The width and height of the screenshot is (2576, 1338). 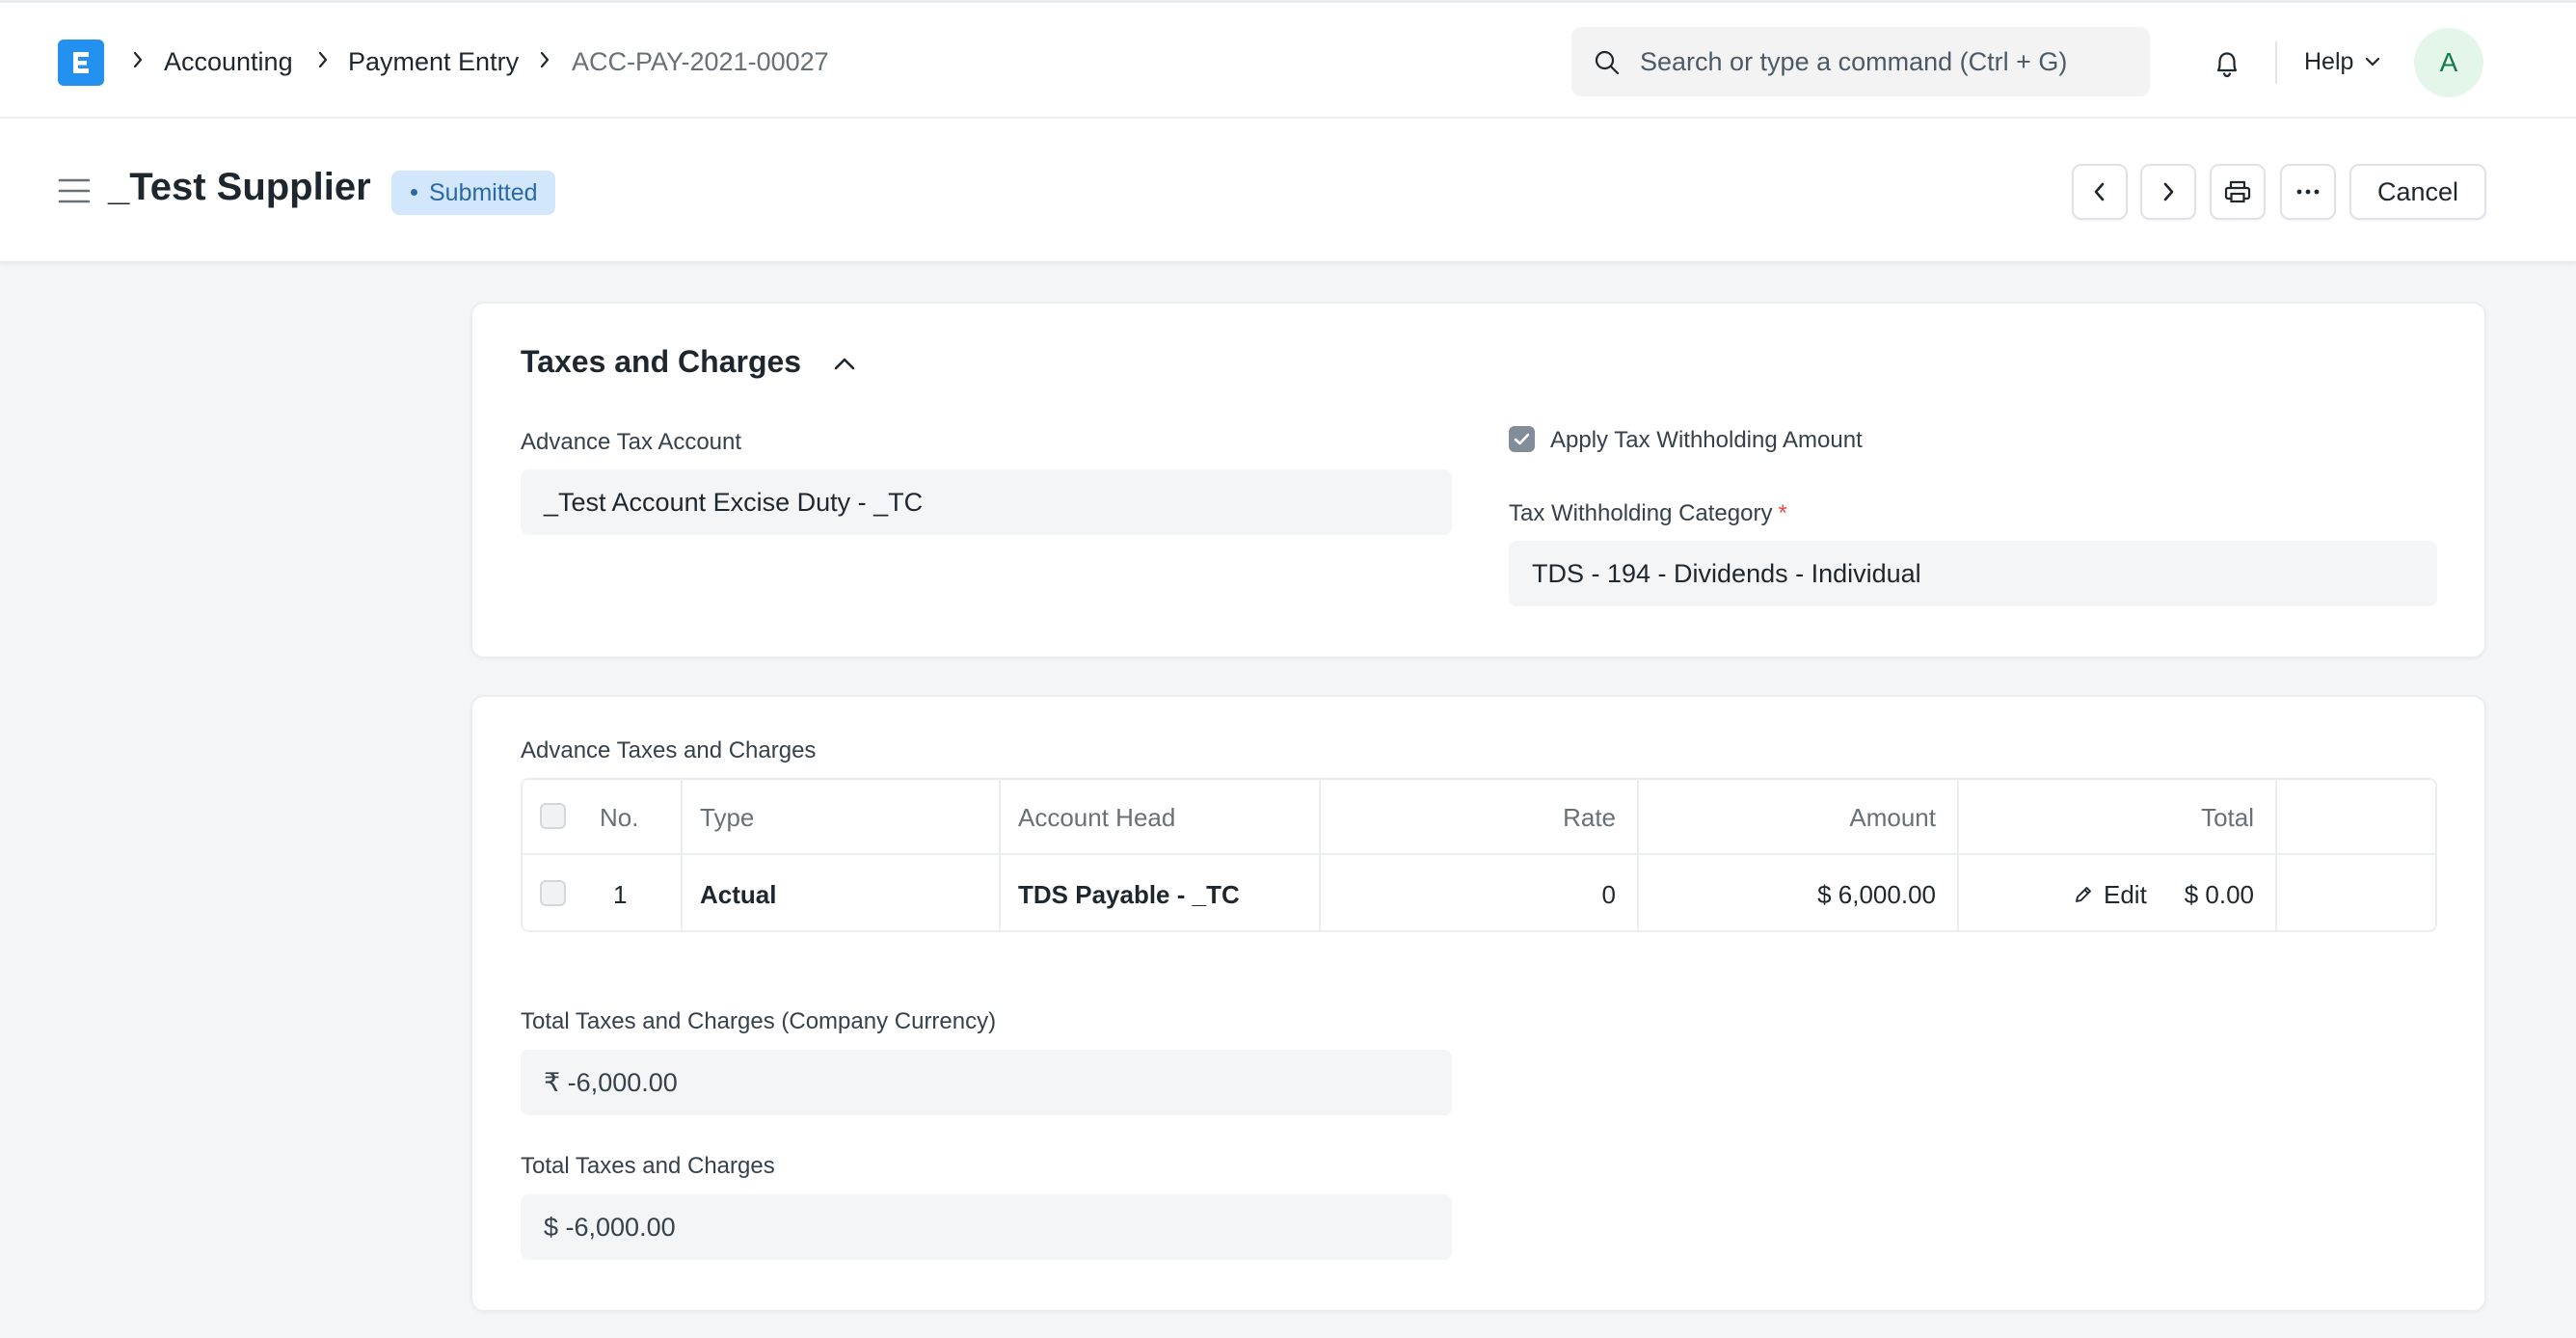 I want to click on search-bar: Search or type a command (Ctrl + G), so click(x=1861, y=61).